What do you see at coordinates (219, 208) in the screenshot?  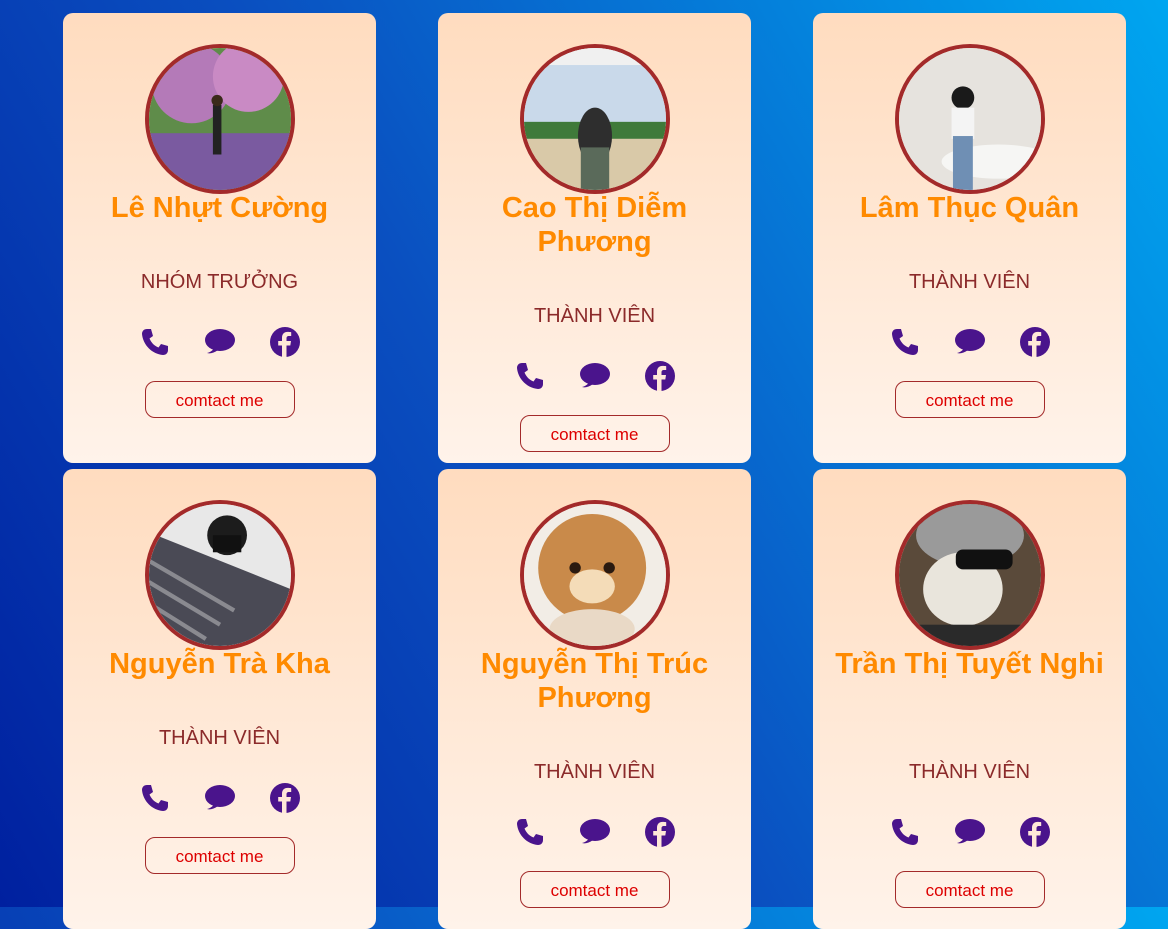 I see `member-name: Lê Nhựt Cường` at bounding box center [219, 208].